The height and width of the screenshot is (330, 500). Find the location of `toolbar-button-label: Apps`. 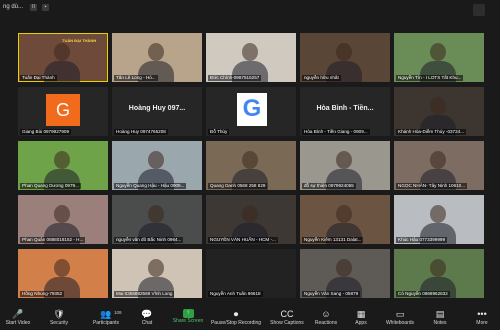

toolbar-button-label: Apps is located at coordinates (361, 323).